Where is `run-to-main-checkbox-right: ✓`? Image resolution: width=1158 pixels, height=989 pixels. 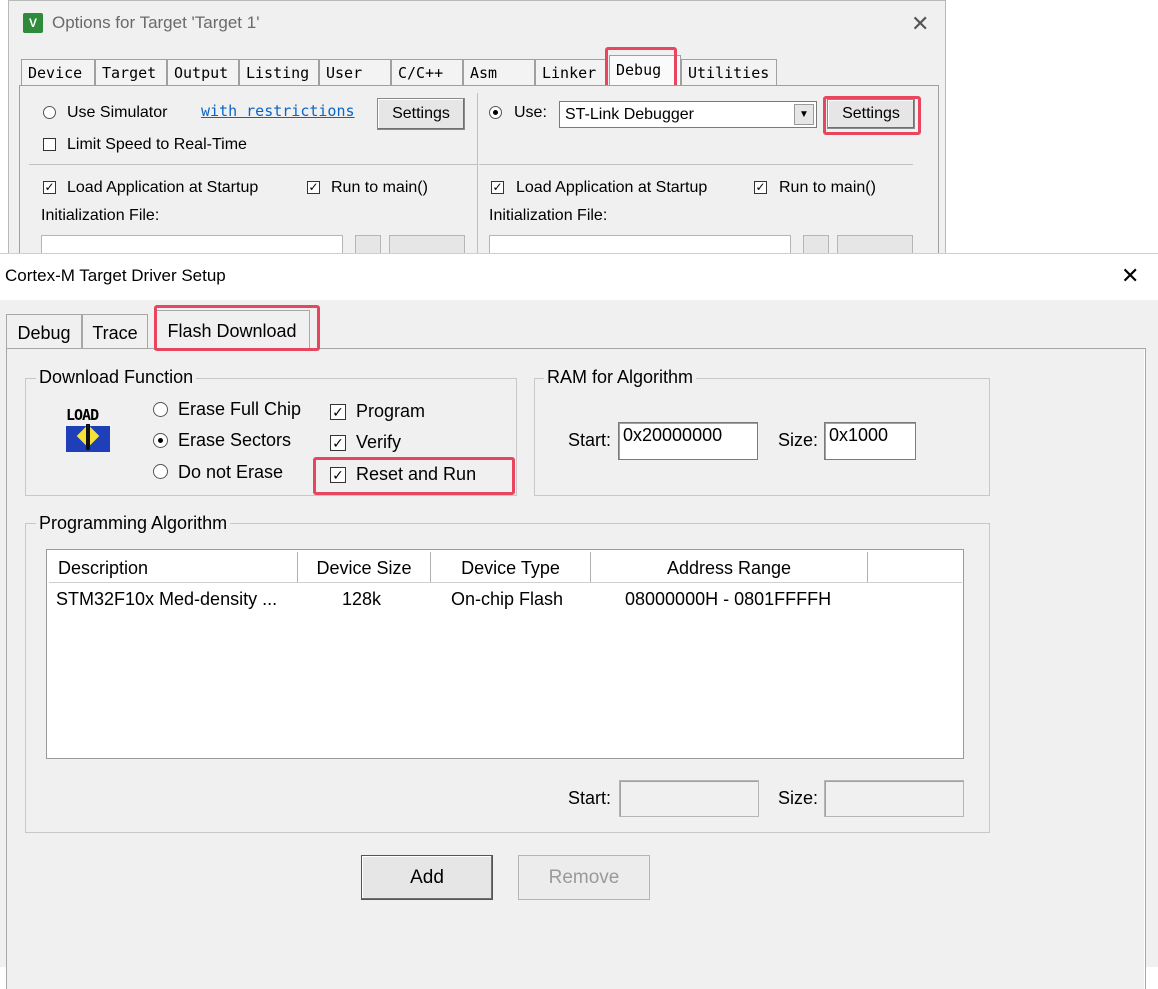
run-to-main-checkbox-right: ✓ is located at coordinates (760, 187).